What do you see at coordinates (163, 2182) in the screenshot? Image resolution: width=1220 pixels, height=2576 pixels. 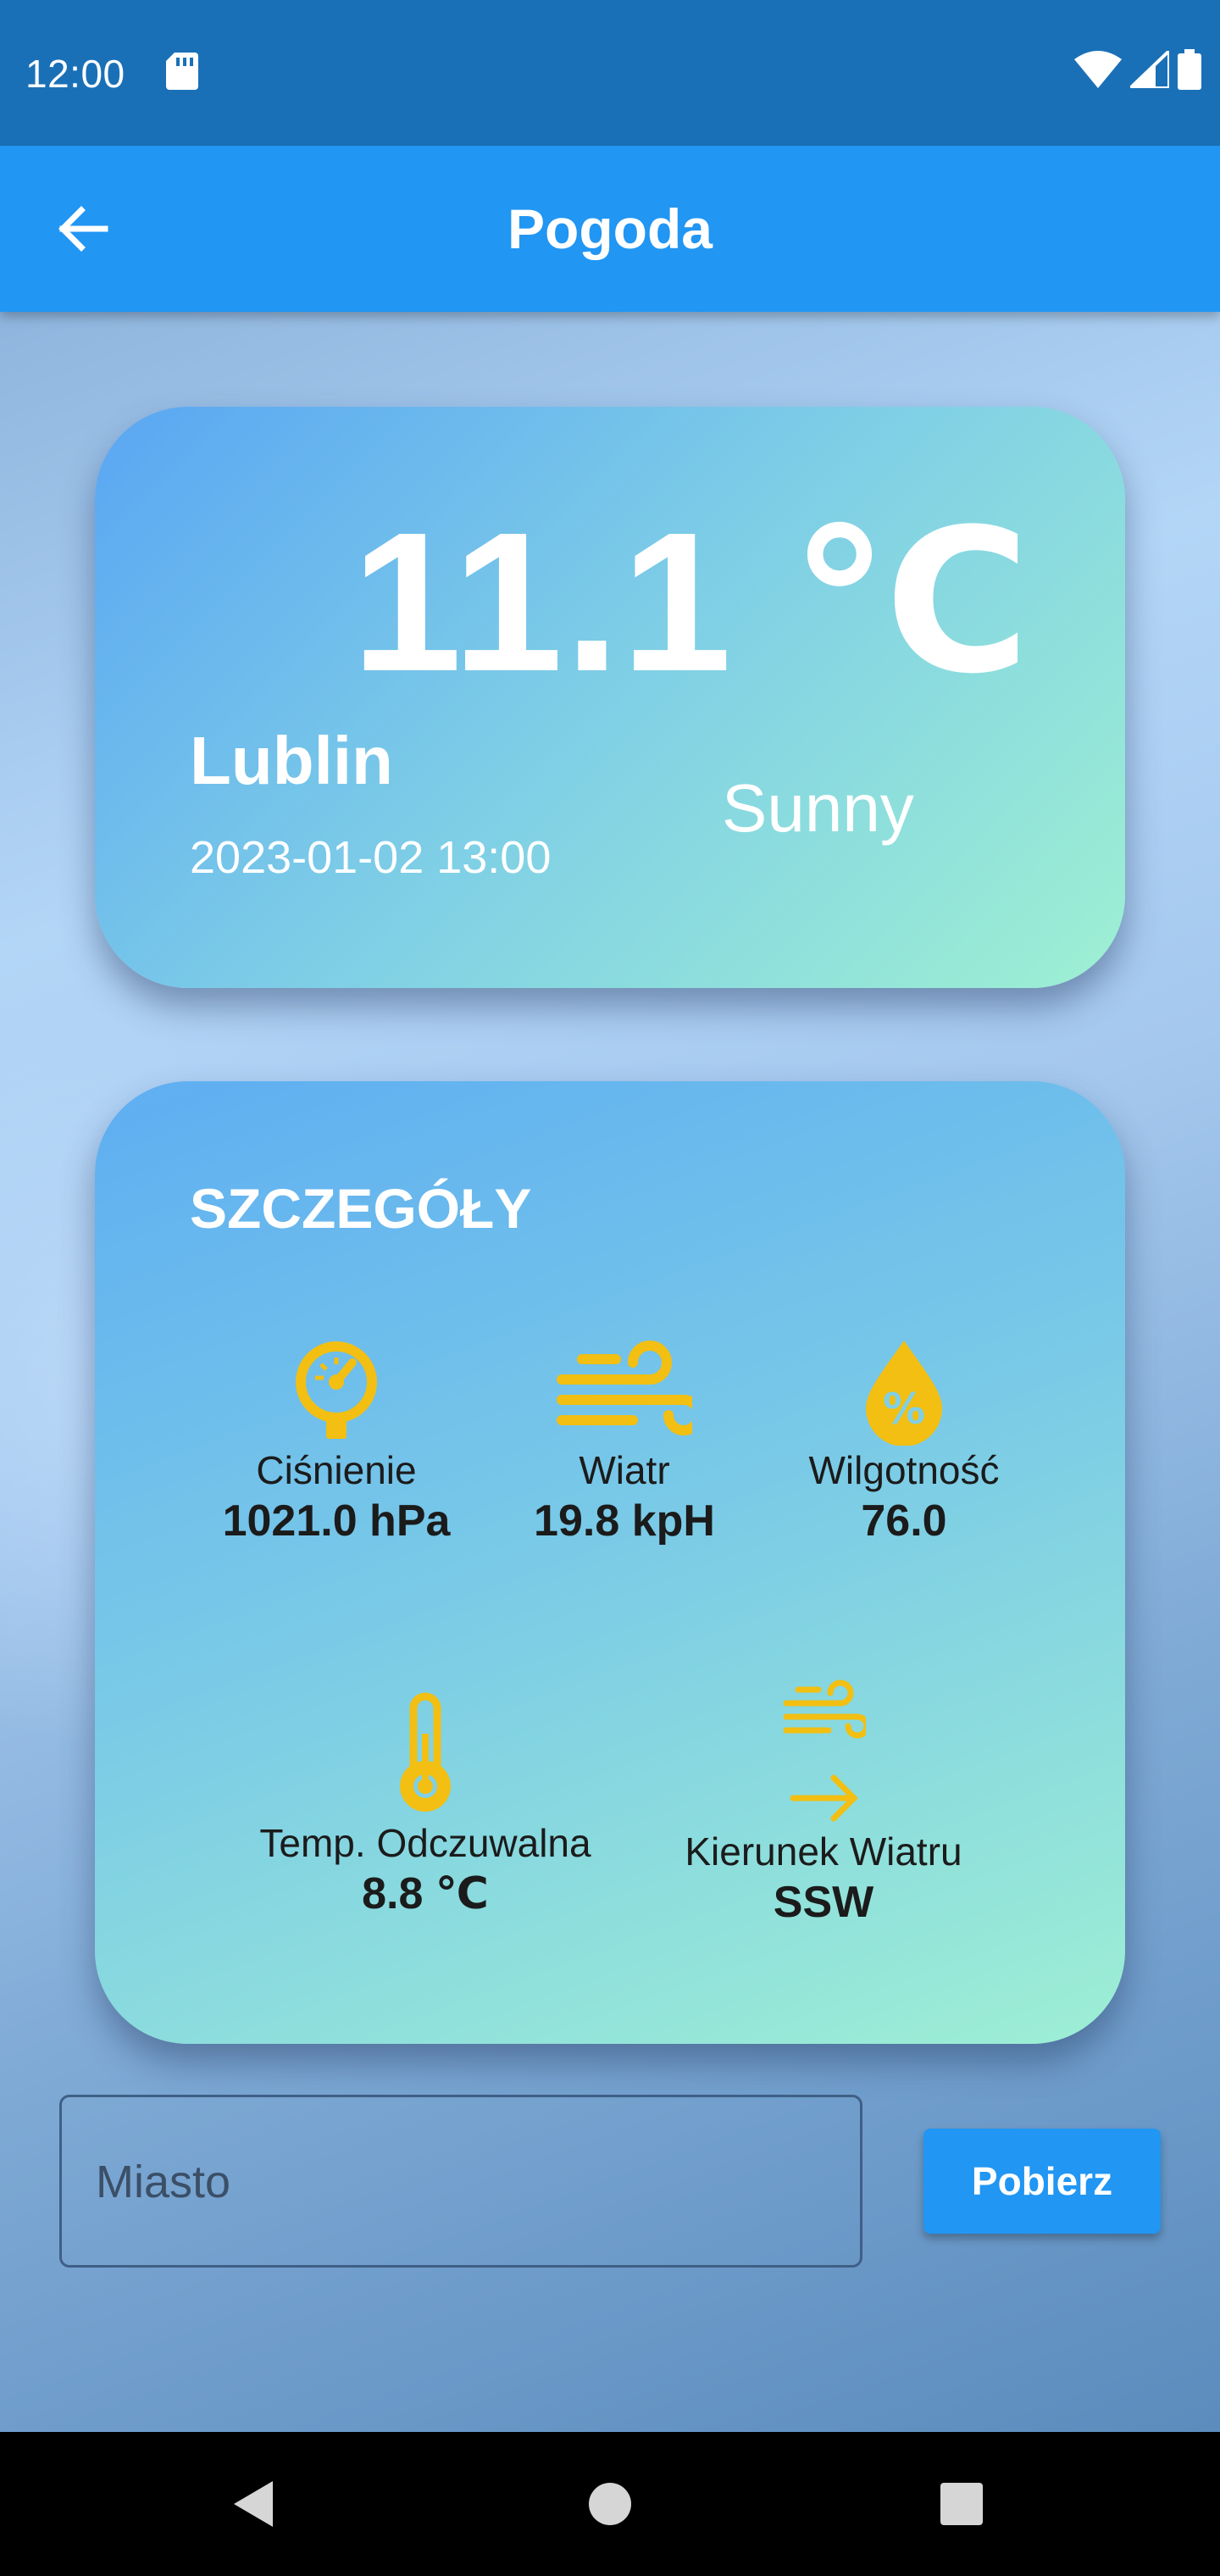 I see `city-input-placeholder: Miasto` at bounding box center [163, 2182].